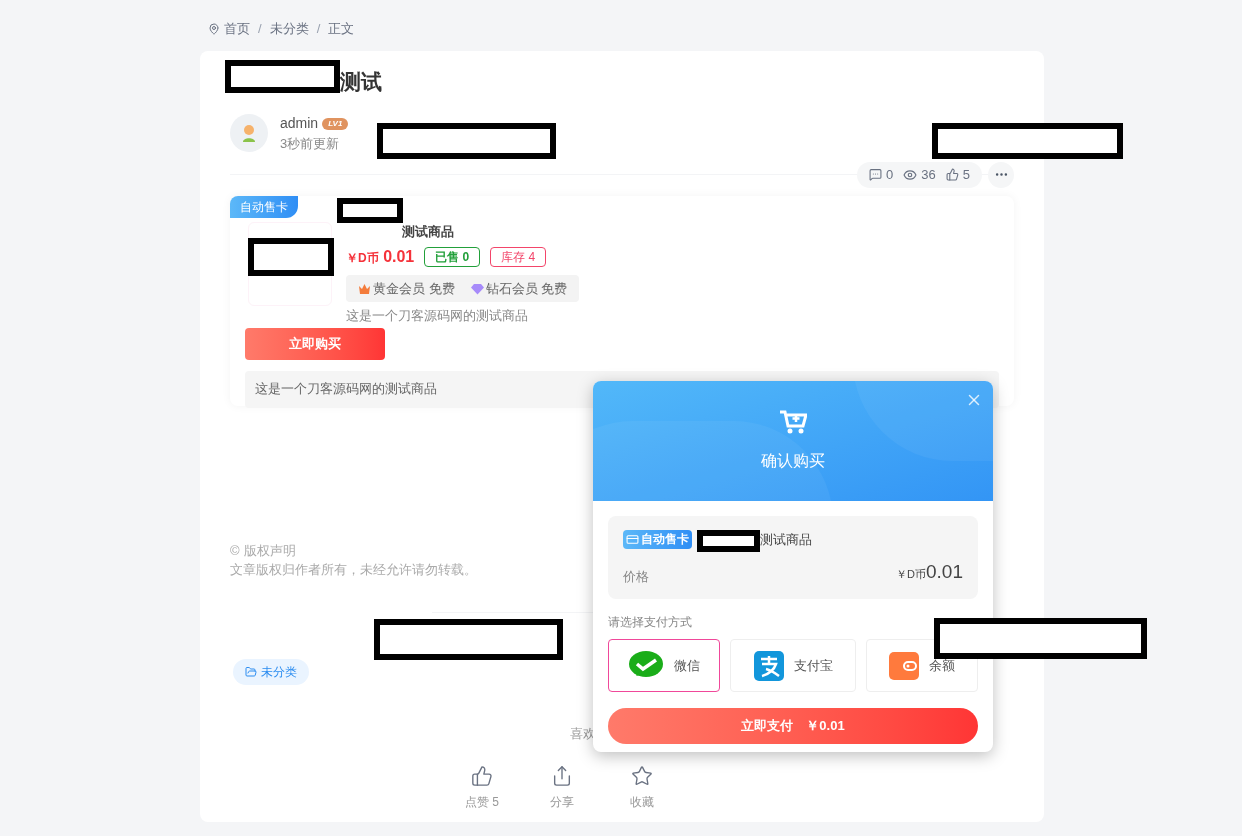 This screenshot has height=836, width=1242. What do you see at coordinates (346, 389) in the screenshot?
I see `product-description: 这是一个刀客源码网的测试商品` at bounding box center [346, 389].